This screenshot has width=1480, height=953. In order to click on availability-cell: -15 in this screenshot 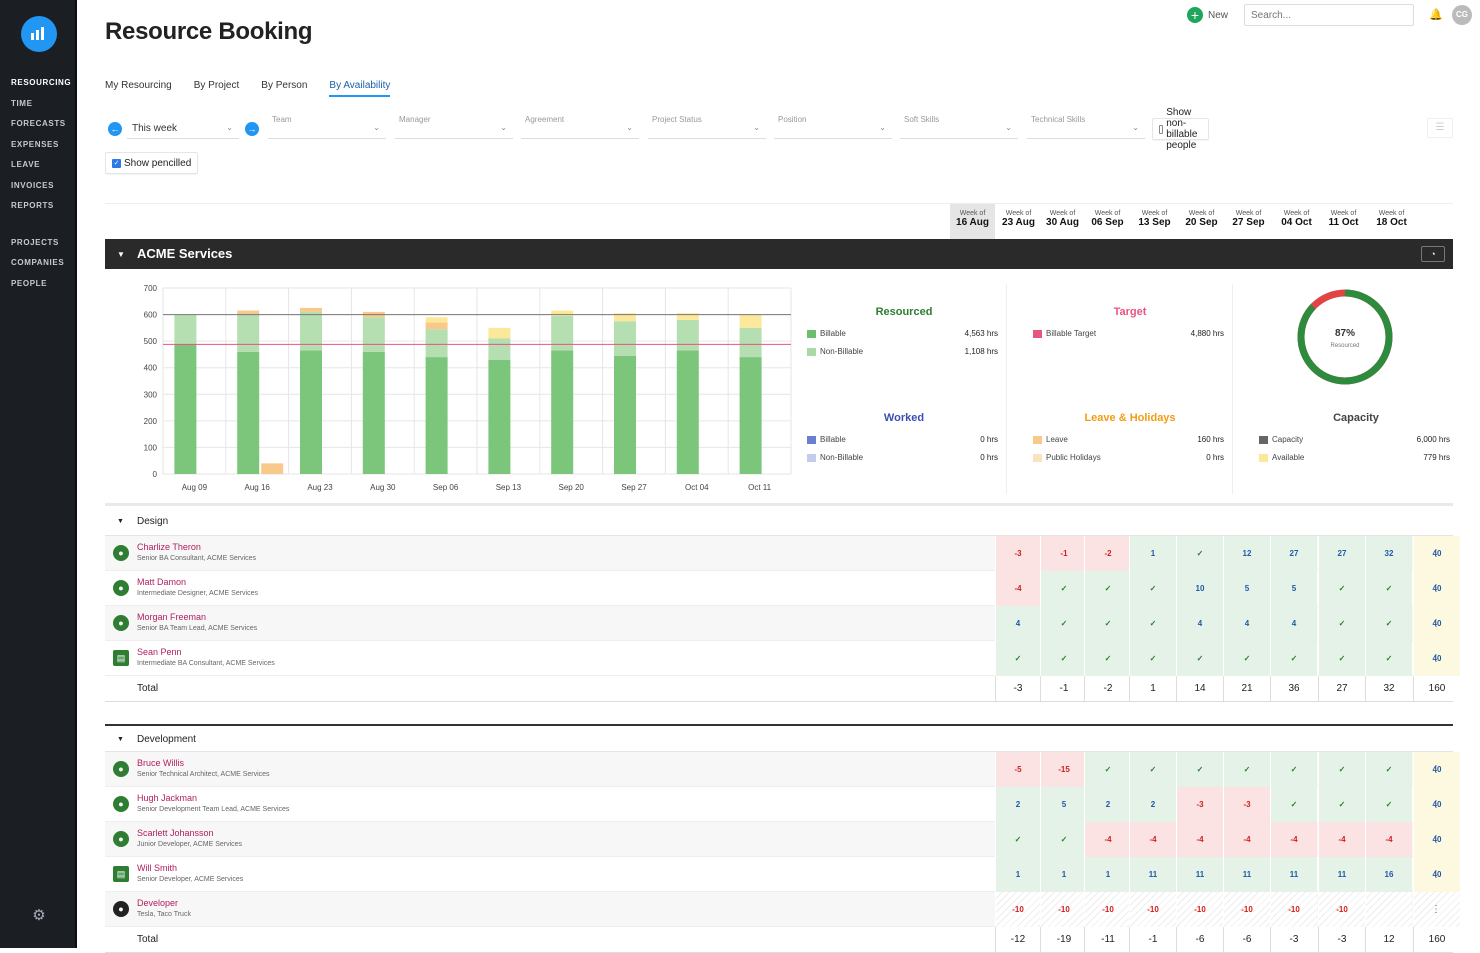, I will do `click(1063, 769)`.